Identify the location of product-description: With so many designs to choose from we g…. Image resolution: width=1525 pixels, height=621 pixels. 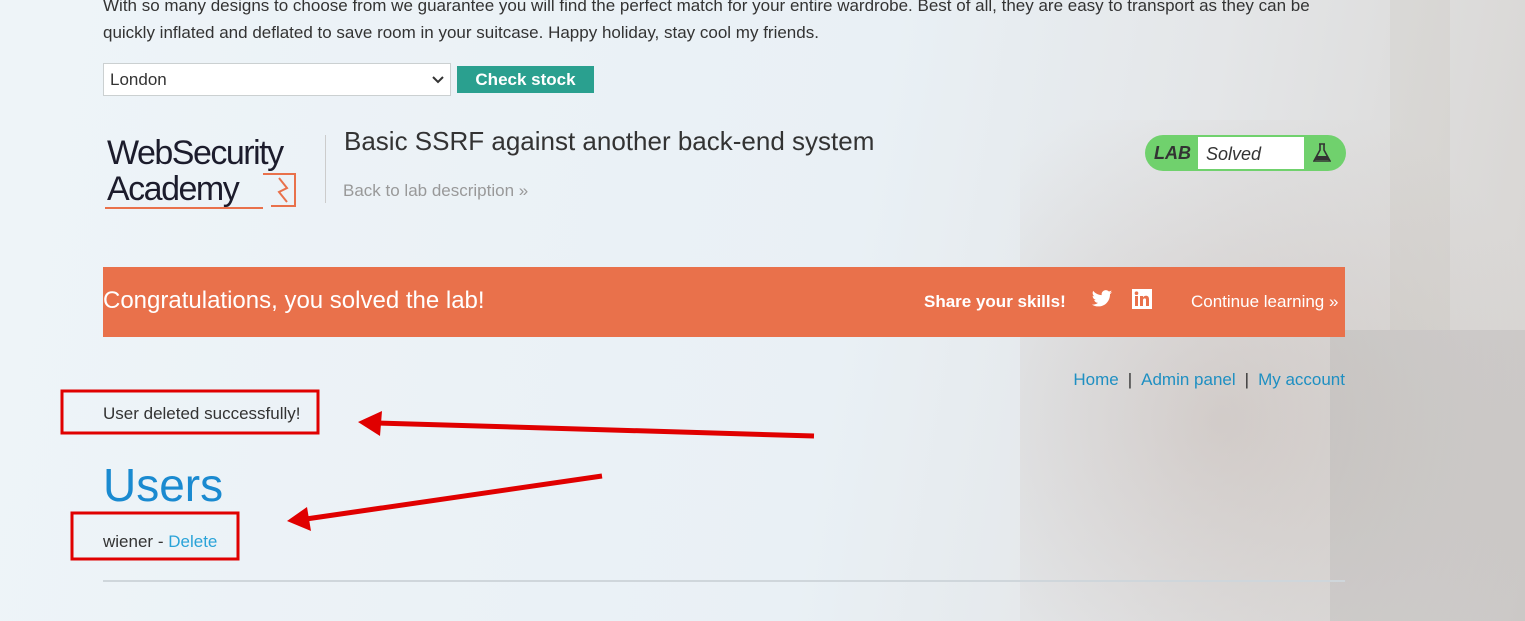
(706, 21).